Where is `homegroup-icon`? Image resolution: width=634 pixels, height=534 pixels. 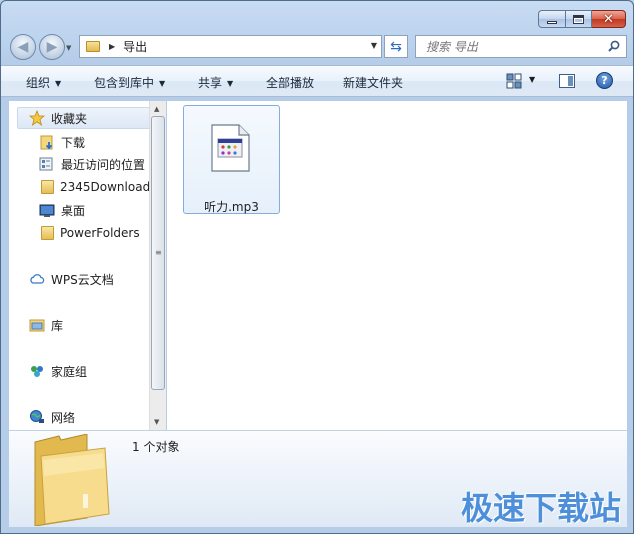
homegroup-icon is located at coordinates (37, 371).